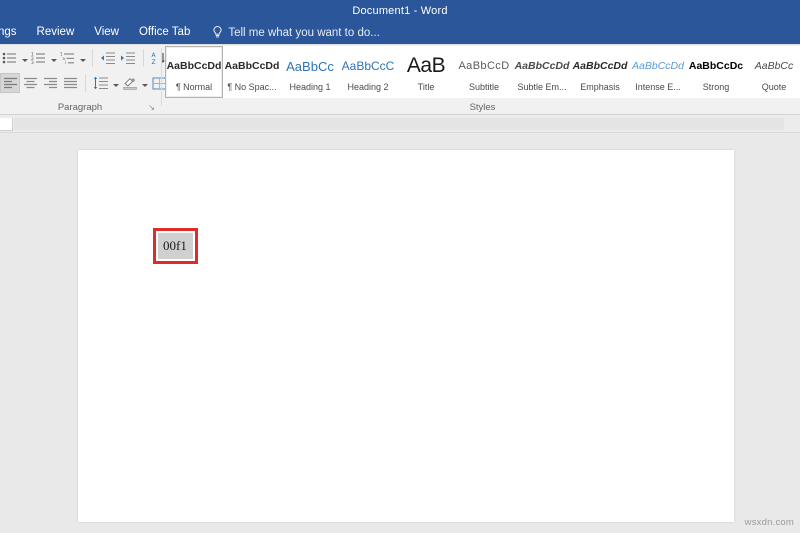 Image resolution: width=800 pixels, height=533 pixels. What do you see at coordinates (144, 83) in the screenshot?
I see `shading-dropdown-caret` at bounding box center [144, 83].